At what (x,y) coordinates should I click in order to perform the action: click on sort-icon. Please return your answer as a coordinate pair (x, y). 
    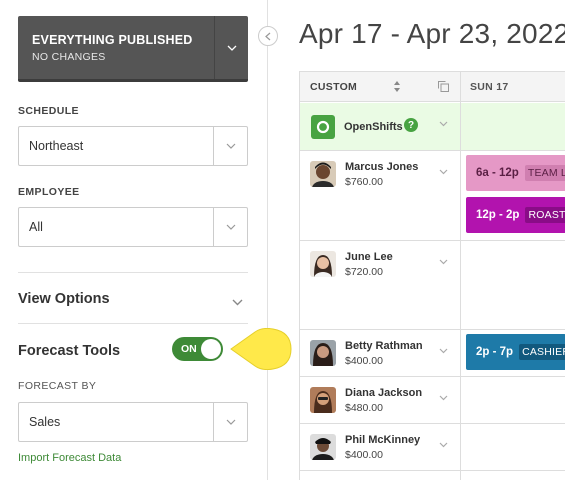
    Looking at the image, I should click on (397, 86).